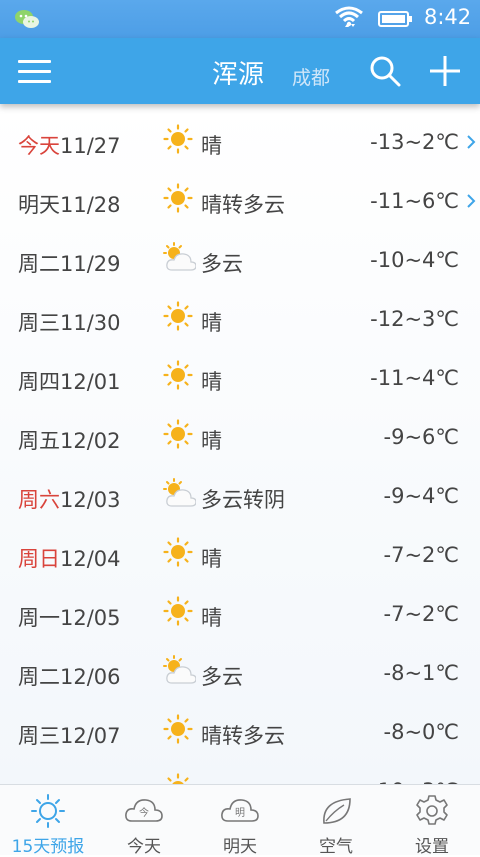 The image size is (480, 857). I want to click on cloud-tomorrow-icon: 明, so click(240, 810).